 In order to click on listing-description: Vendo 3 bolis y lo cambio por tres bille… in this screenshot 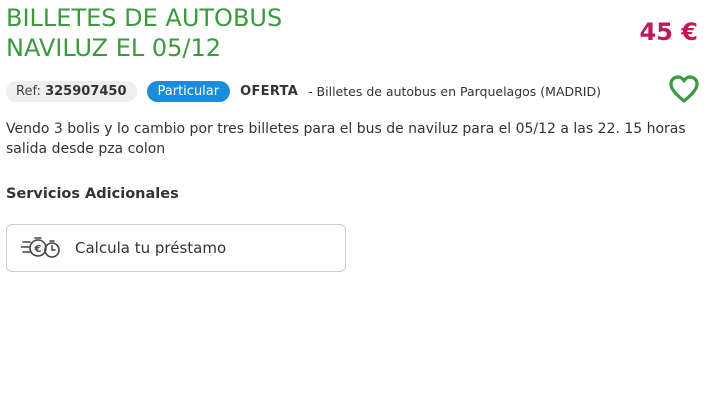, I will do `click(346, 139)`.